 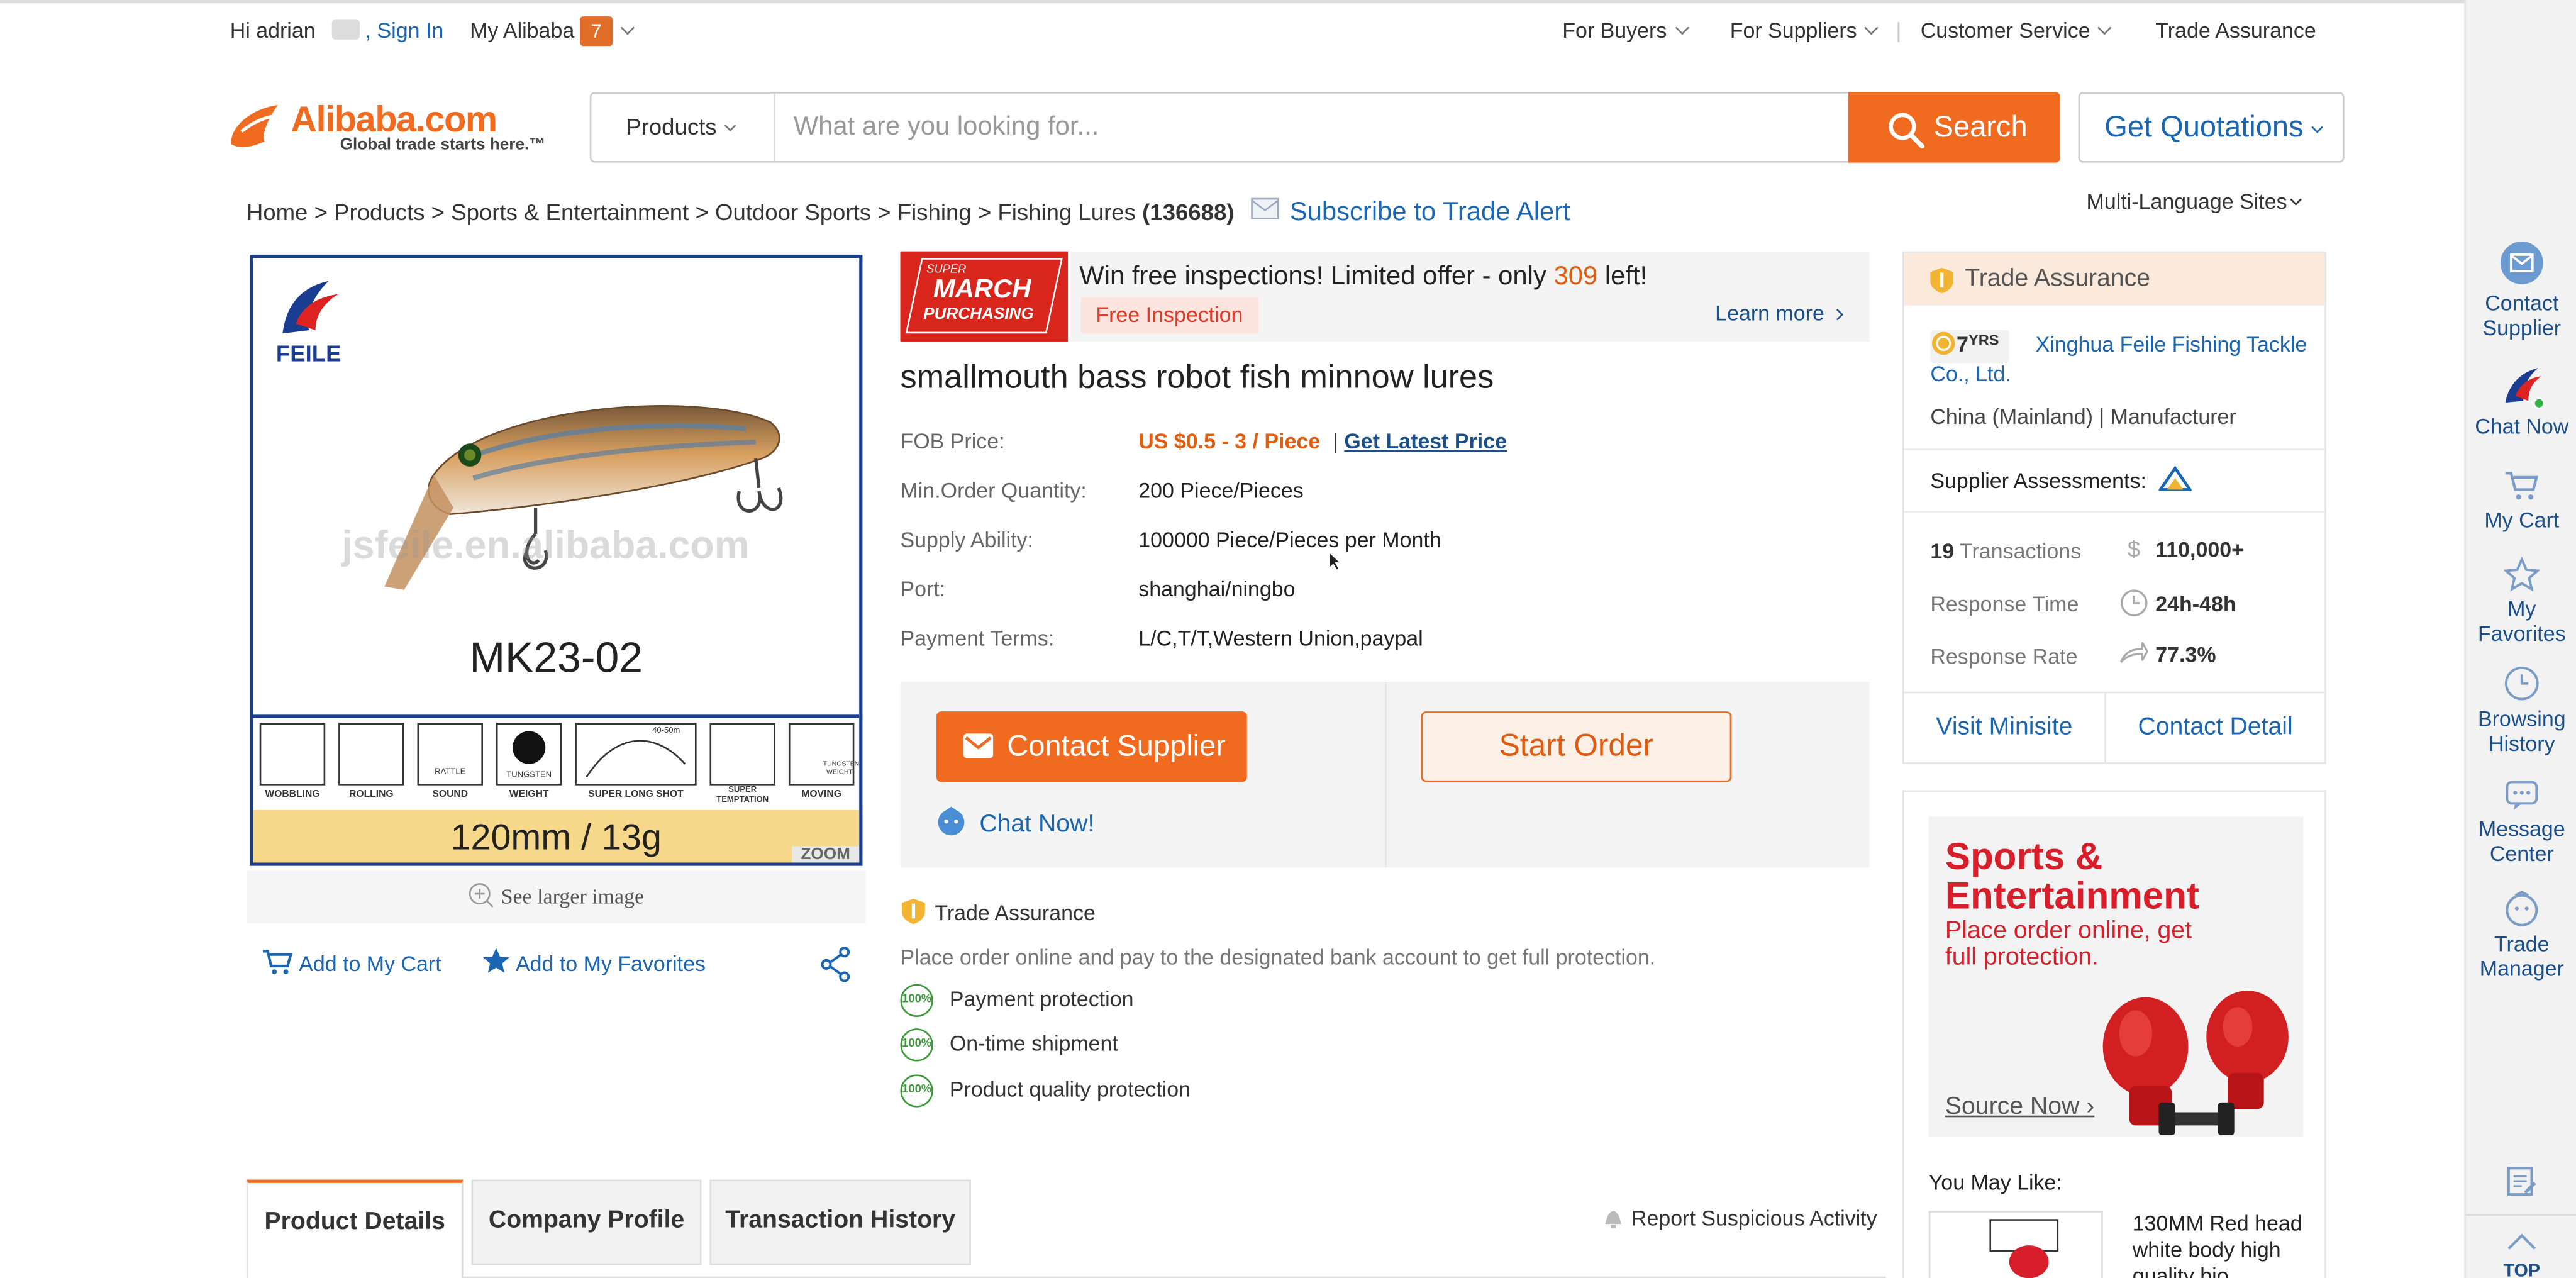 I want to click on sidebar-trade-manager: Trade Manager, so click(x=2521, y=936).